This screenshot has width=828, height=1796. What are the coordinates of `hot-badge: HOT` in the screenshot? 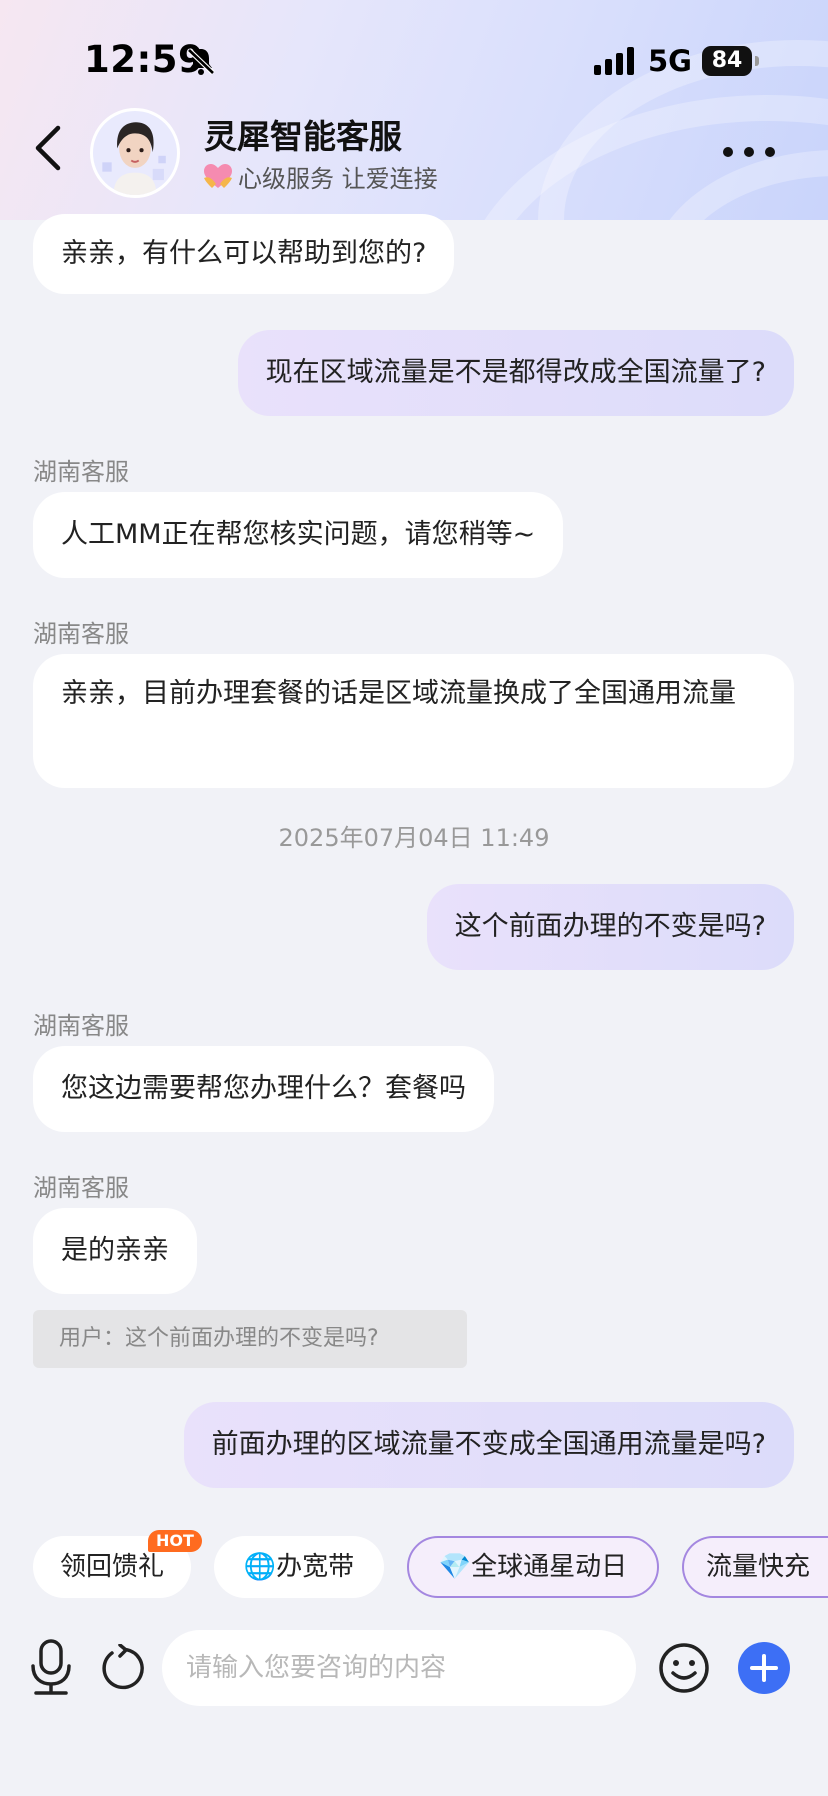 It's located at (175, 1541).